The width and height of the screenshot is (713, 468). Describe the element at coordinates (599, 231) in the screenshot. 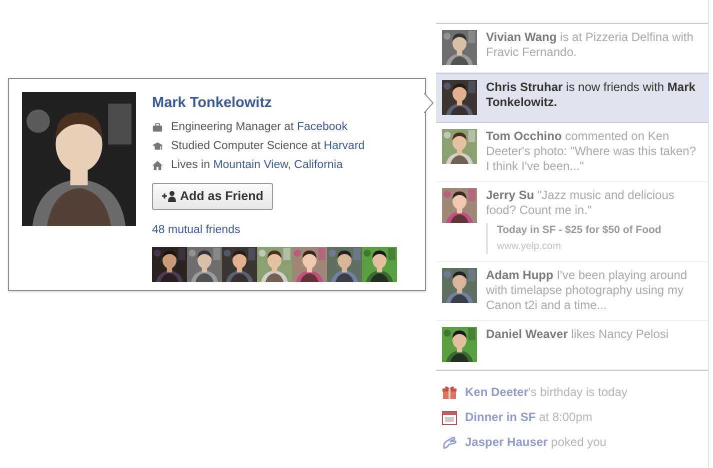

I see `attachment-title: Today in SF - $25 for $50 of Food` at that location.